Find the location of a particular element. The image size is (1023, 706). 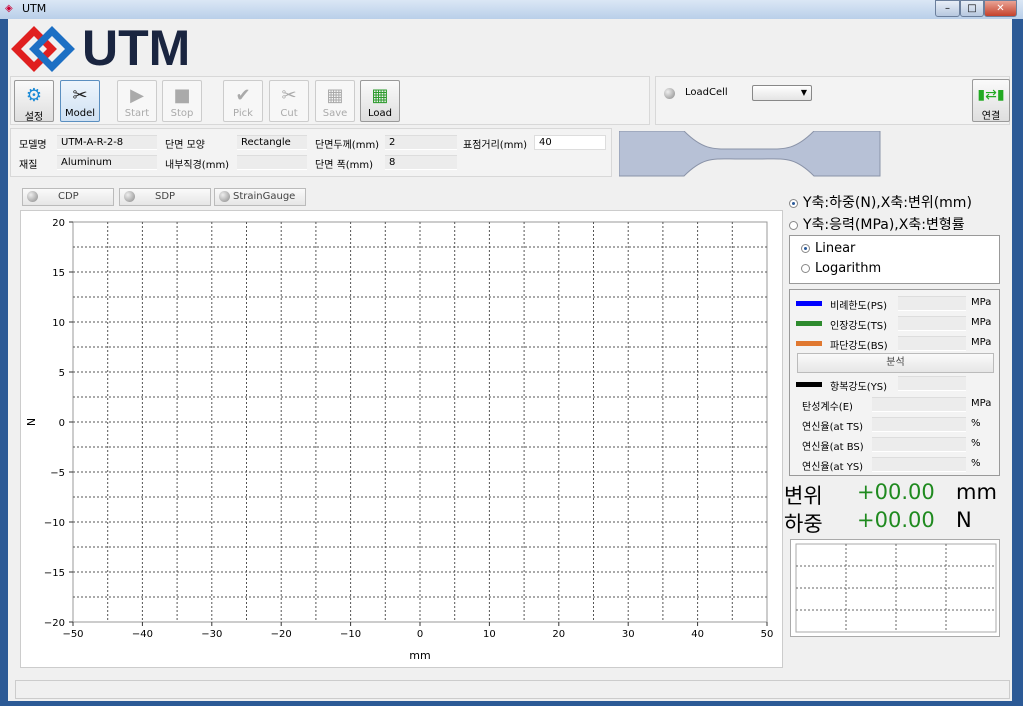

material-field: Aluminum is located at coordinates (107, 162).